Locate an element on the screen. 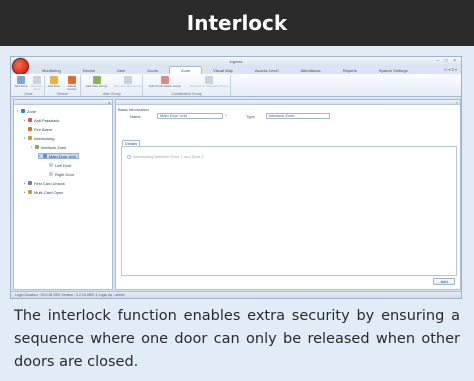 The image size is (474, 381). add-user-group-button: Add User Group is located at coordinates (96, 82).